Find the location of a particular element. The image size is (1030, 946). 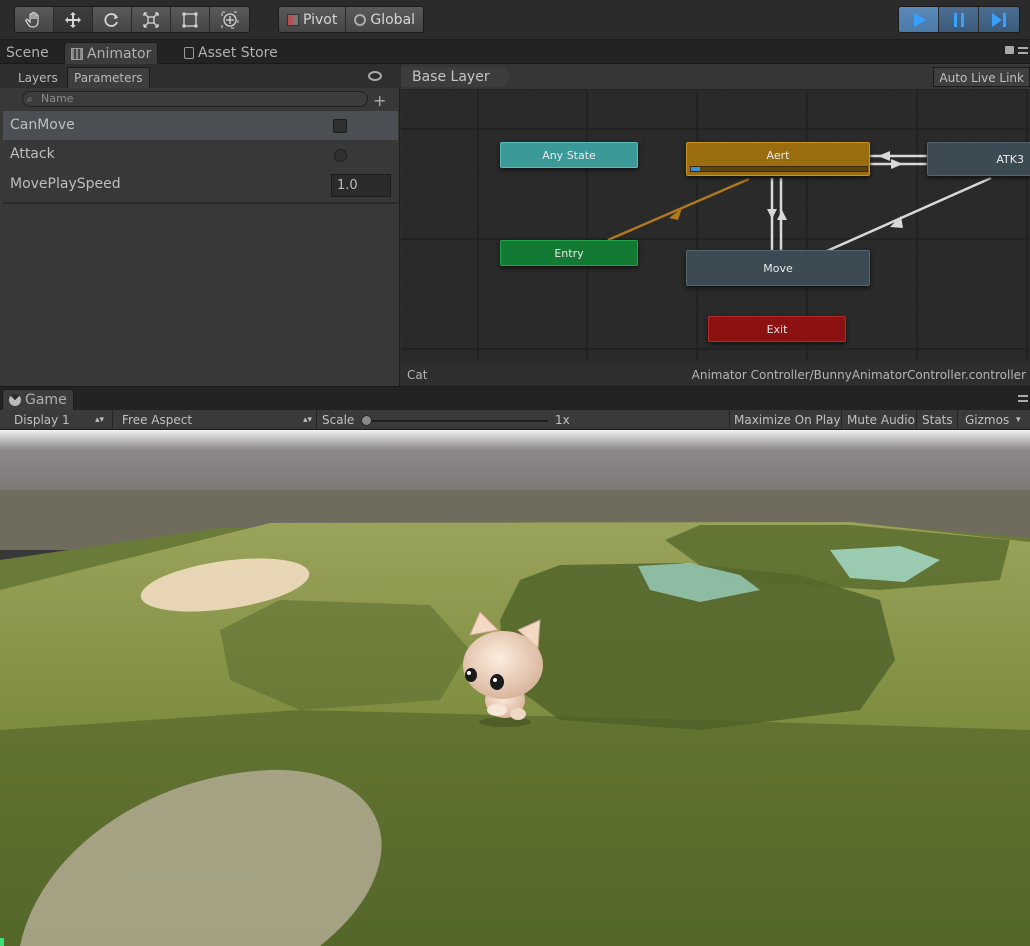

eye-icon is located at coordinates (375, 76).